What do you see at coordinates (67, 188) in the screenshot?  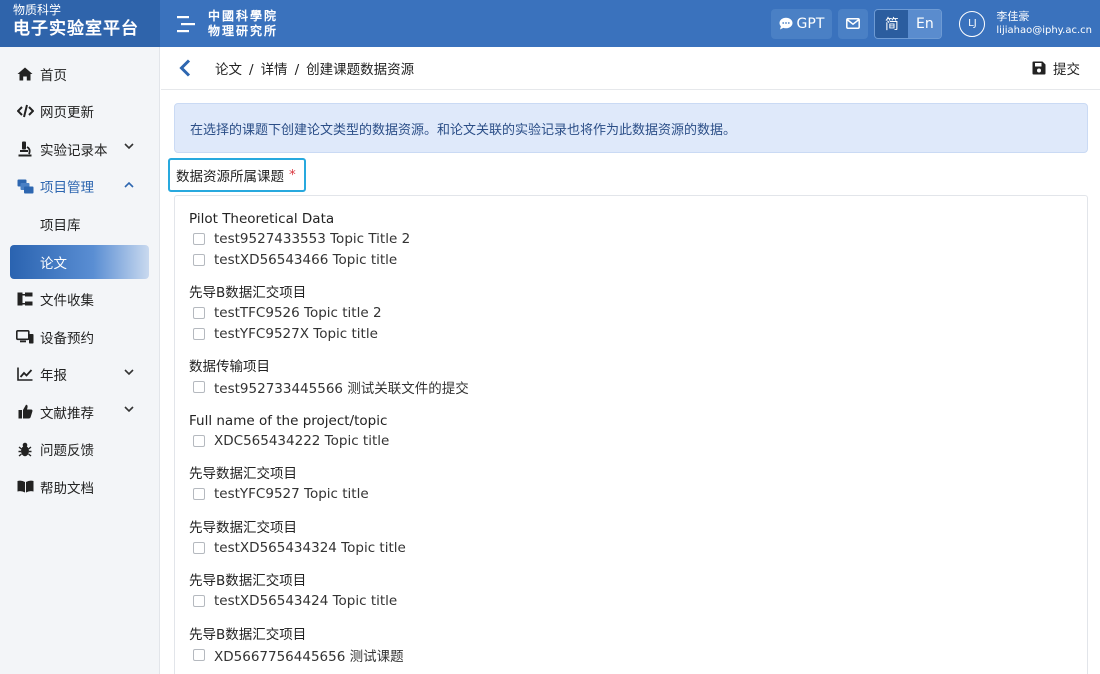 I see `sidebar-item-label: 项目管理` at bounding box center [67, 188].